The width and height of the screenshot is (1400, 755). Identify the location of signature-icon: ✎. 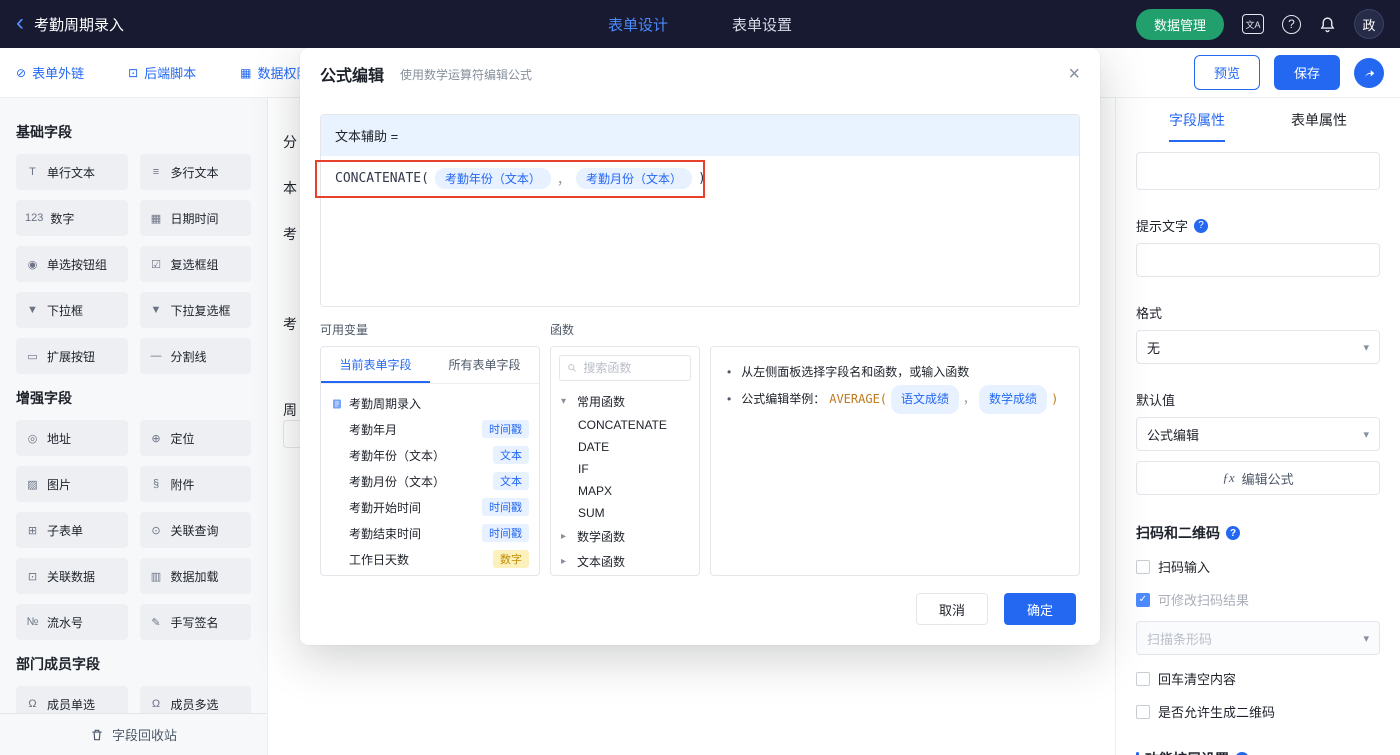
(156, 622).